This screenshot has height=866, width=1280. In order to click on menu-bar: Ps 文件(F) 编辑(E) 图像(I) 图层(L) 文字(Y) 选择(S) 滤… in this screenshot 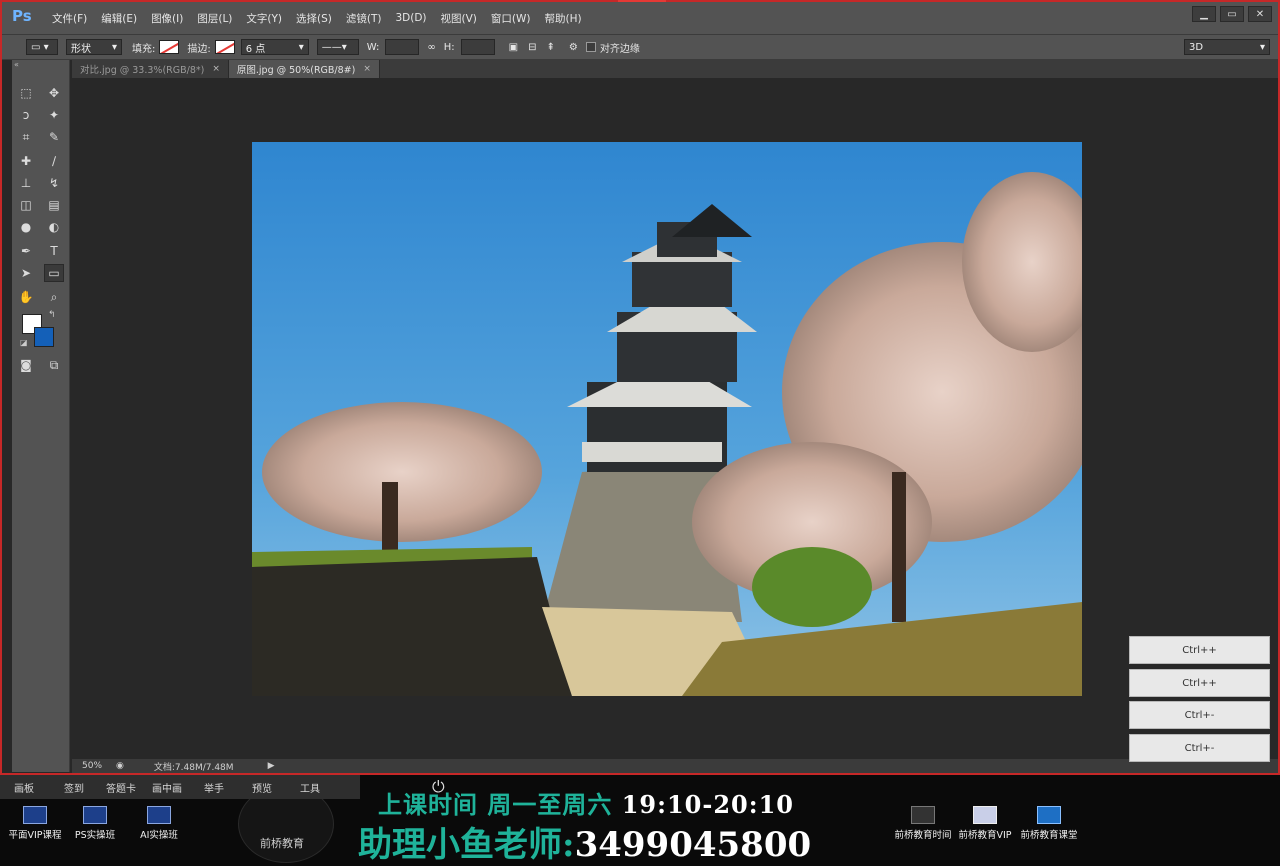, I will do `click(640, 18)`.